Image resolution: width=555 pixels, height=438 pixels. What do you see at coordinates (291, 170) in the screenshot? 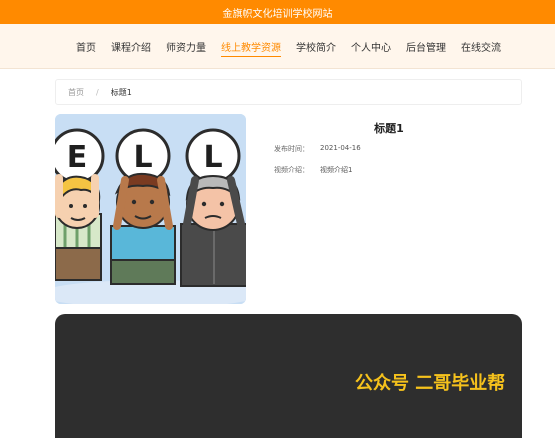
I see `video-intro-label: 视频介绍：` at bounding box center [291, 170].